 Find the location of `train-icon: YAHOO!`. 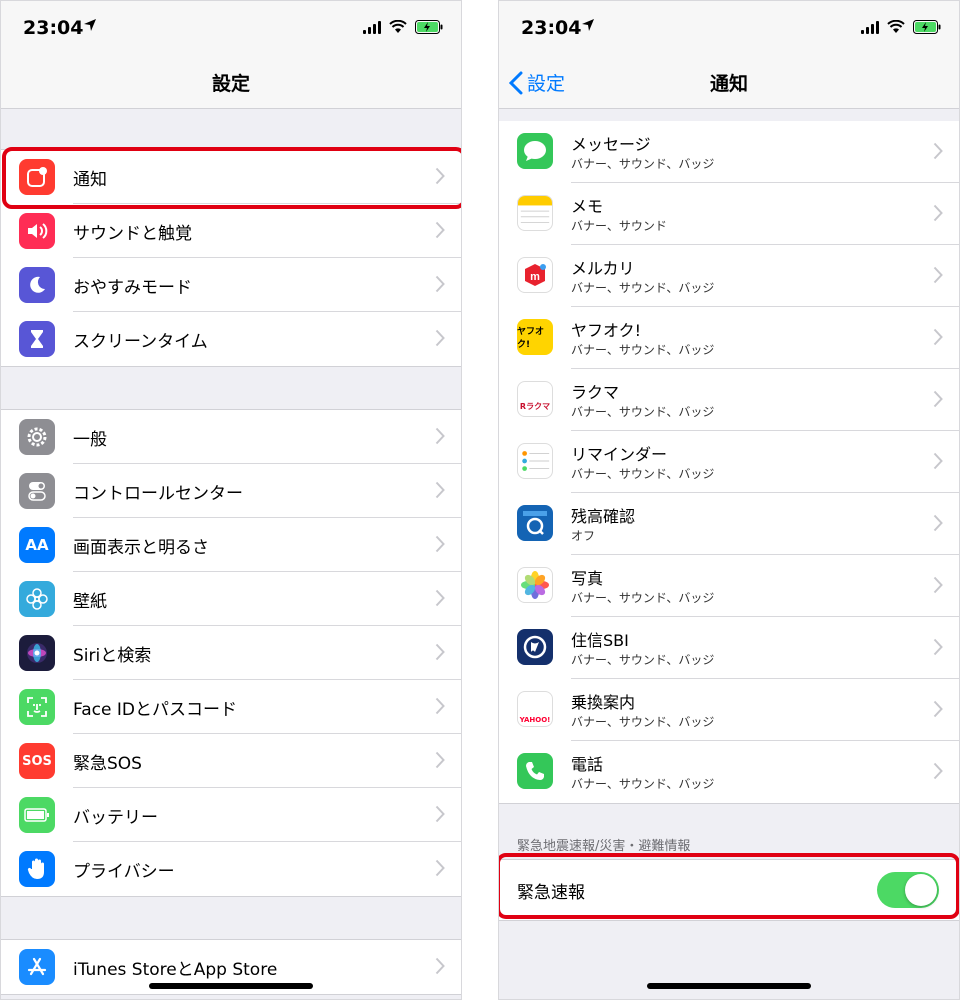

train-icon: YAHOO! is located at coordinates (535, 709).